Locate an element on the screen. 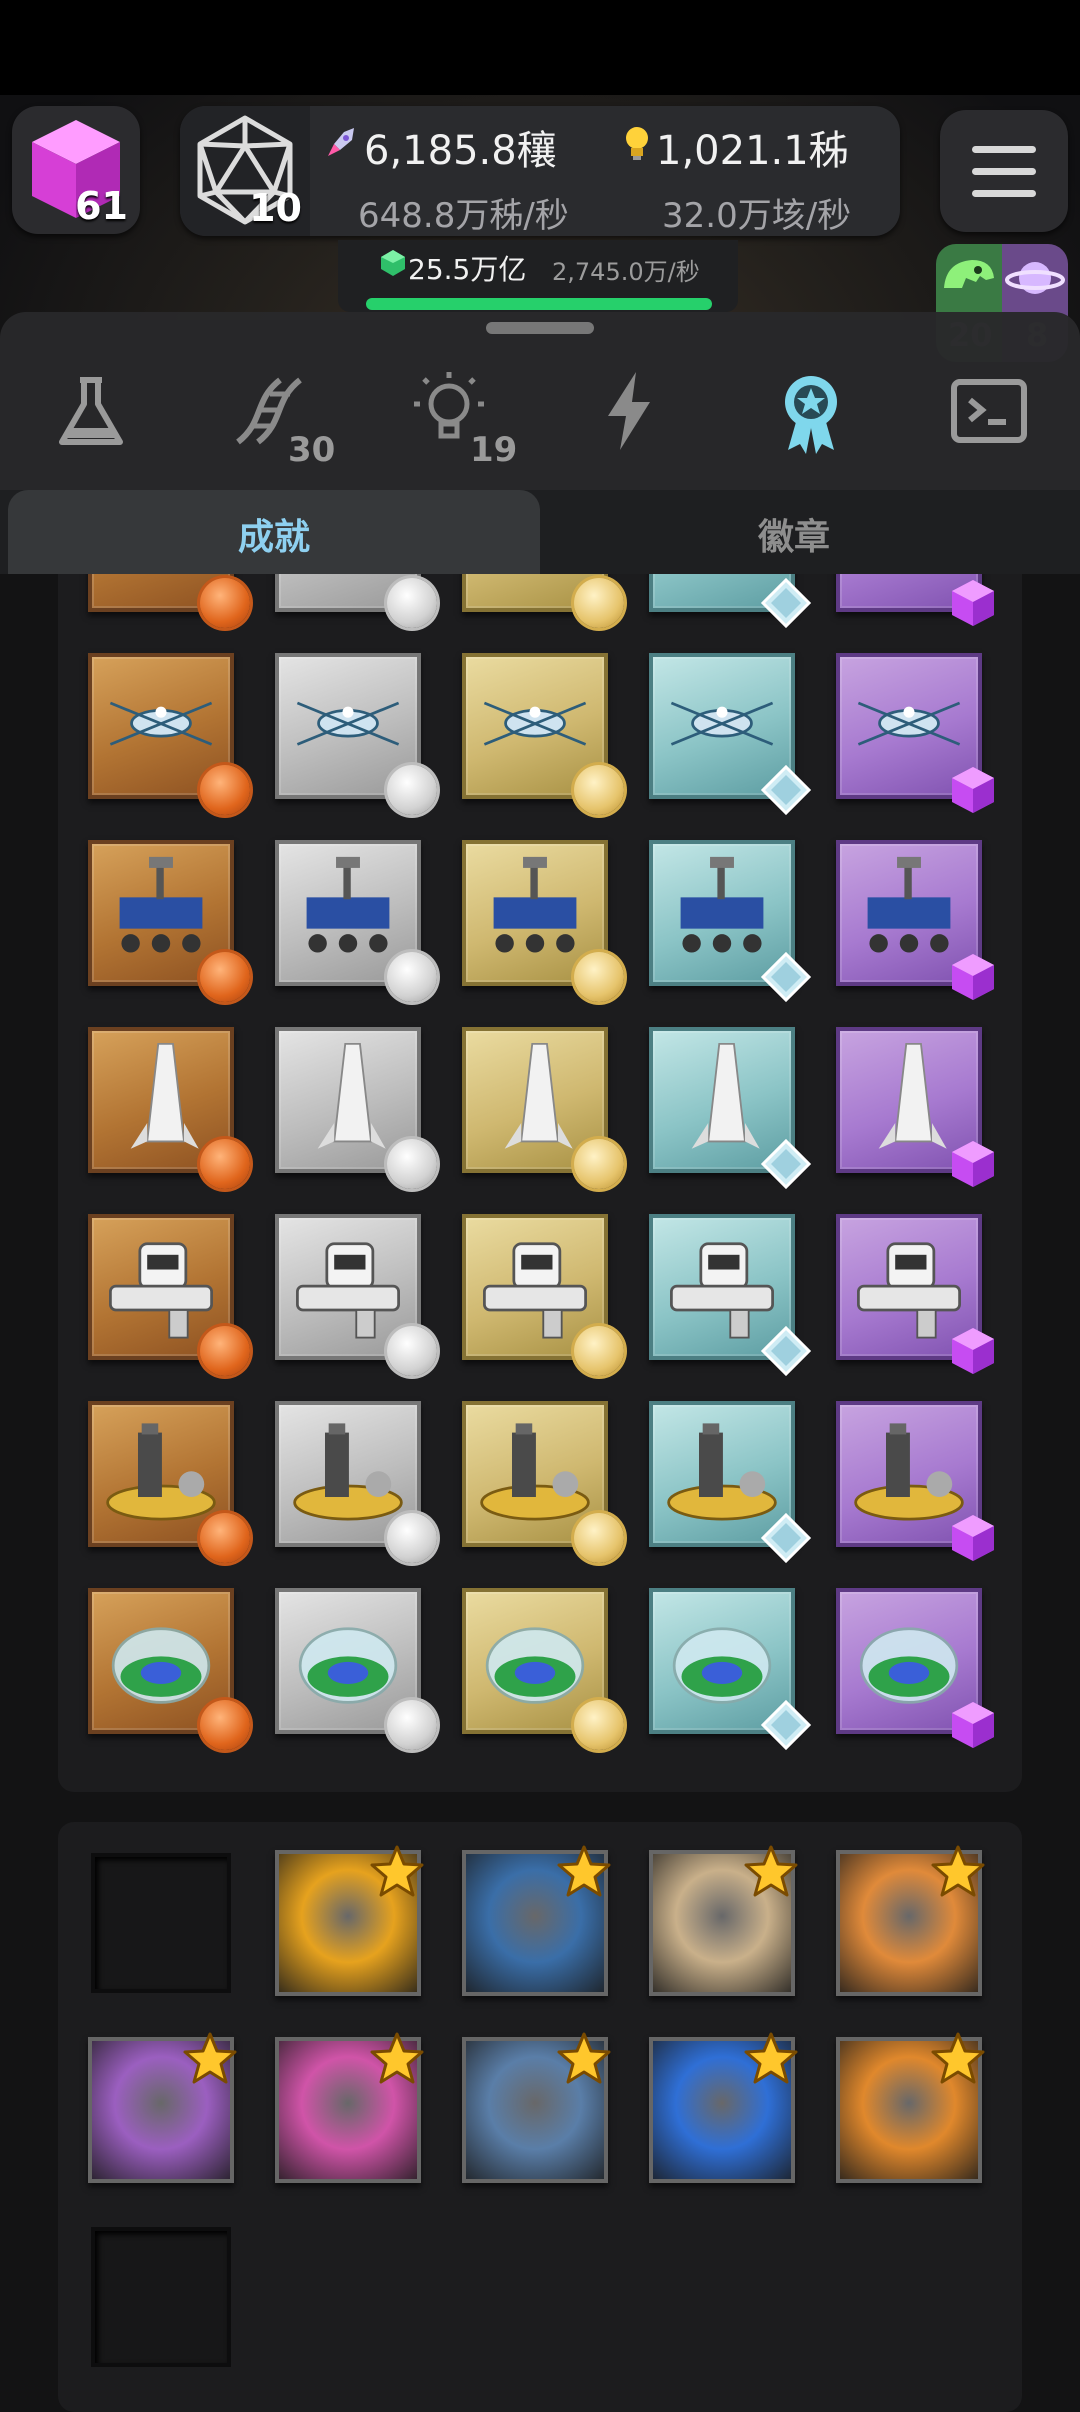 The image size is (1080, 2412). resource-panel: 10 6,185.8穰 648.8万秭/秒 1,021.1秭 32.0万垓/秒 is located at coordinates (540, 171).